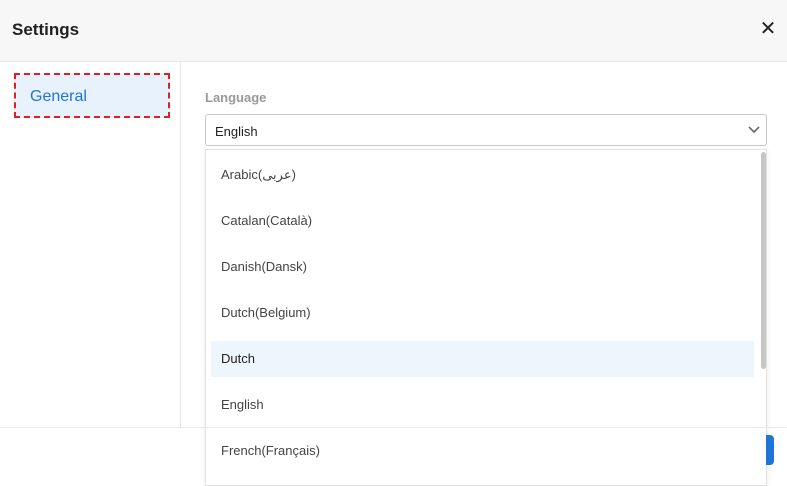 Image resolution: width=787 pixels, height=486 pixels. I want to click on option-label: Catalan(Català), so click(267, 220).